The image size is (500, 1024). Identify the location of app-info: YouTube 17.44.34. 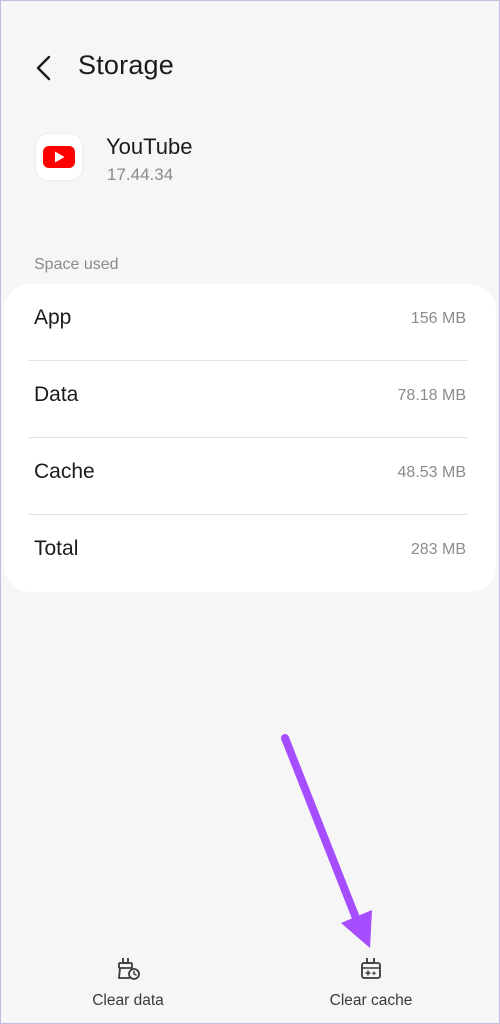
(246, 160).